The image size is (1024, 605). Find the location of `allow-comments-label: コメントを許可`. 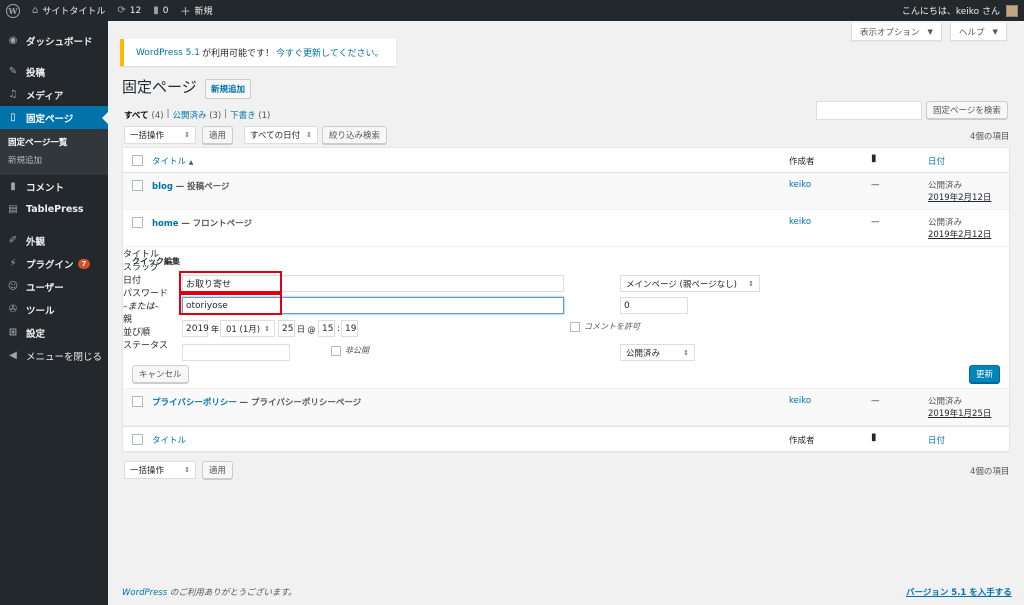

allow-comments-label: コメントを許可 is located at coordinates (605, 326).